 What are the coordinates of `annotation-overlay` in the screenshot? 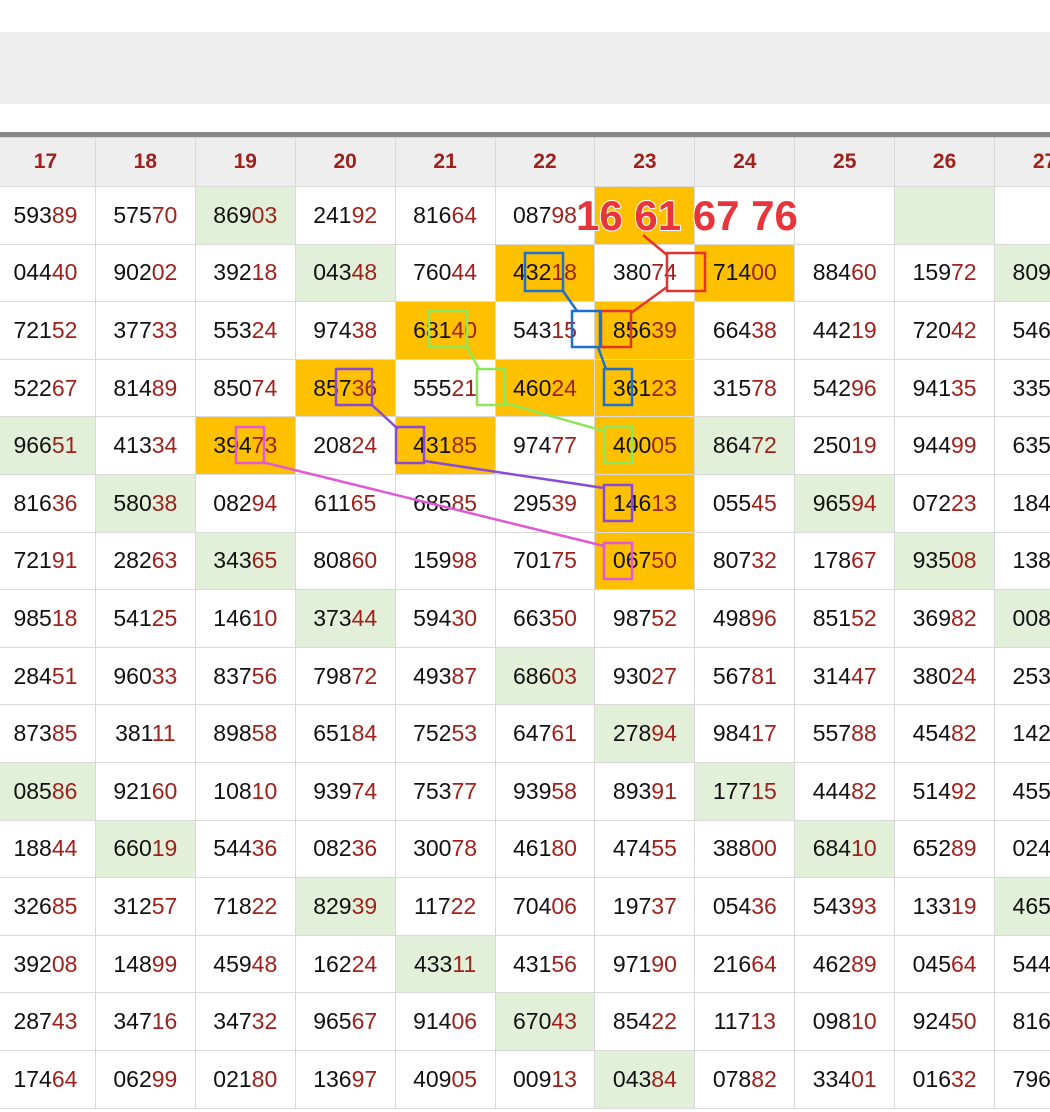 It's located at (470, 407).